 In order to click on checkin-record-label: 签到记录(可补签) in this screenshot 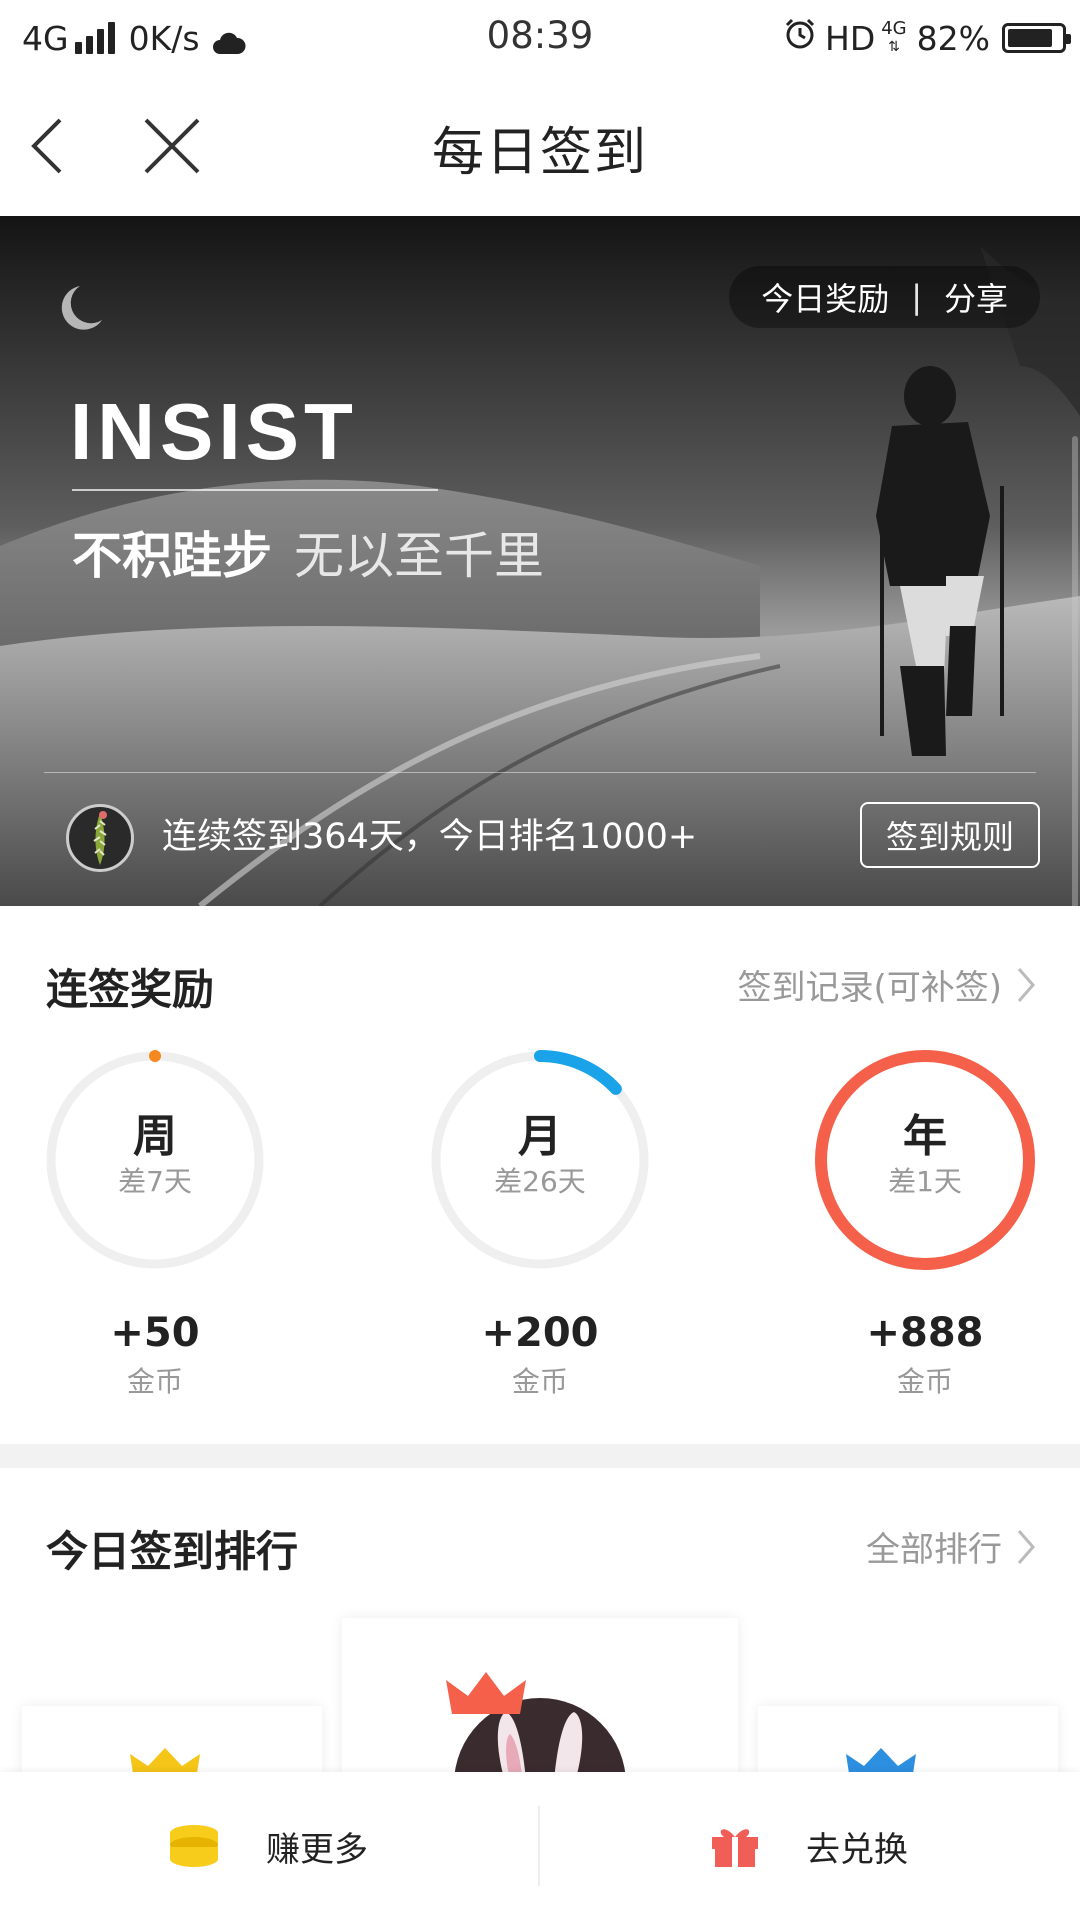, I will do `click(869, 988)`.